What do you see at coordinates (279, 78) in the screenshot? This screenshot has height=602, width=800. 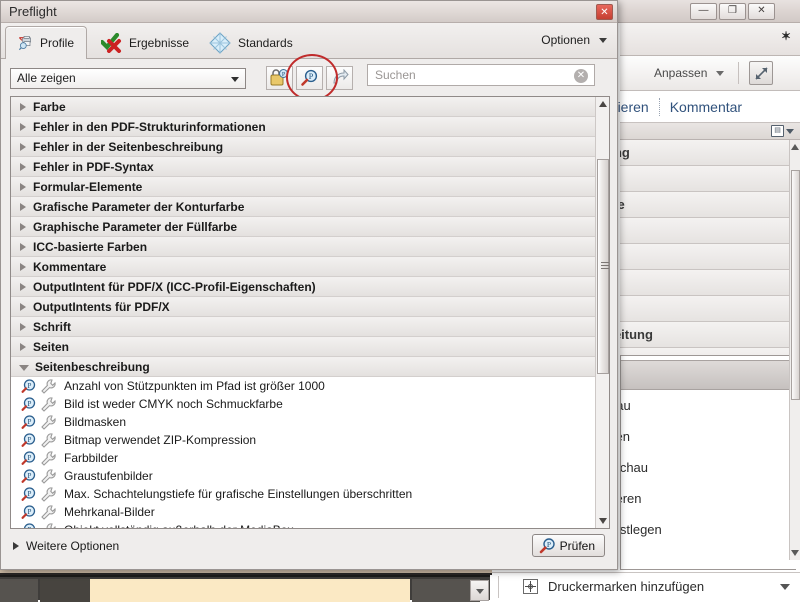 I see `new-profile-button: P` at bounding box center [279, 78].